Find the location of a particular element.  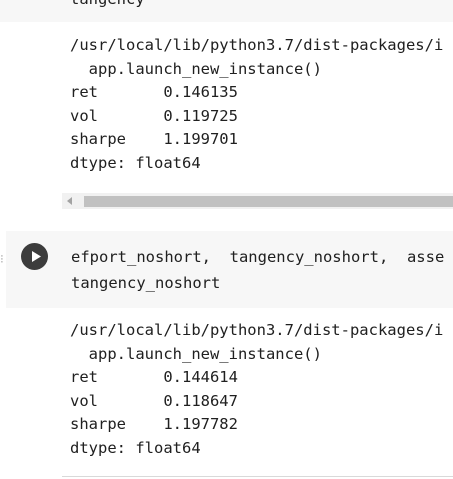

run-cell-button is located at coordinates (34, 256).